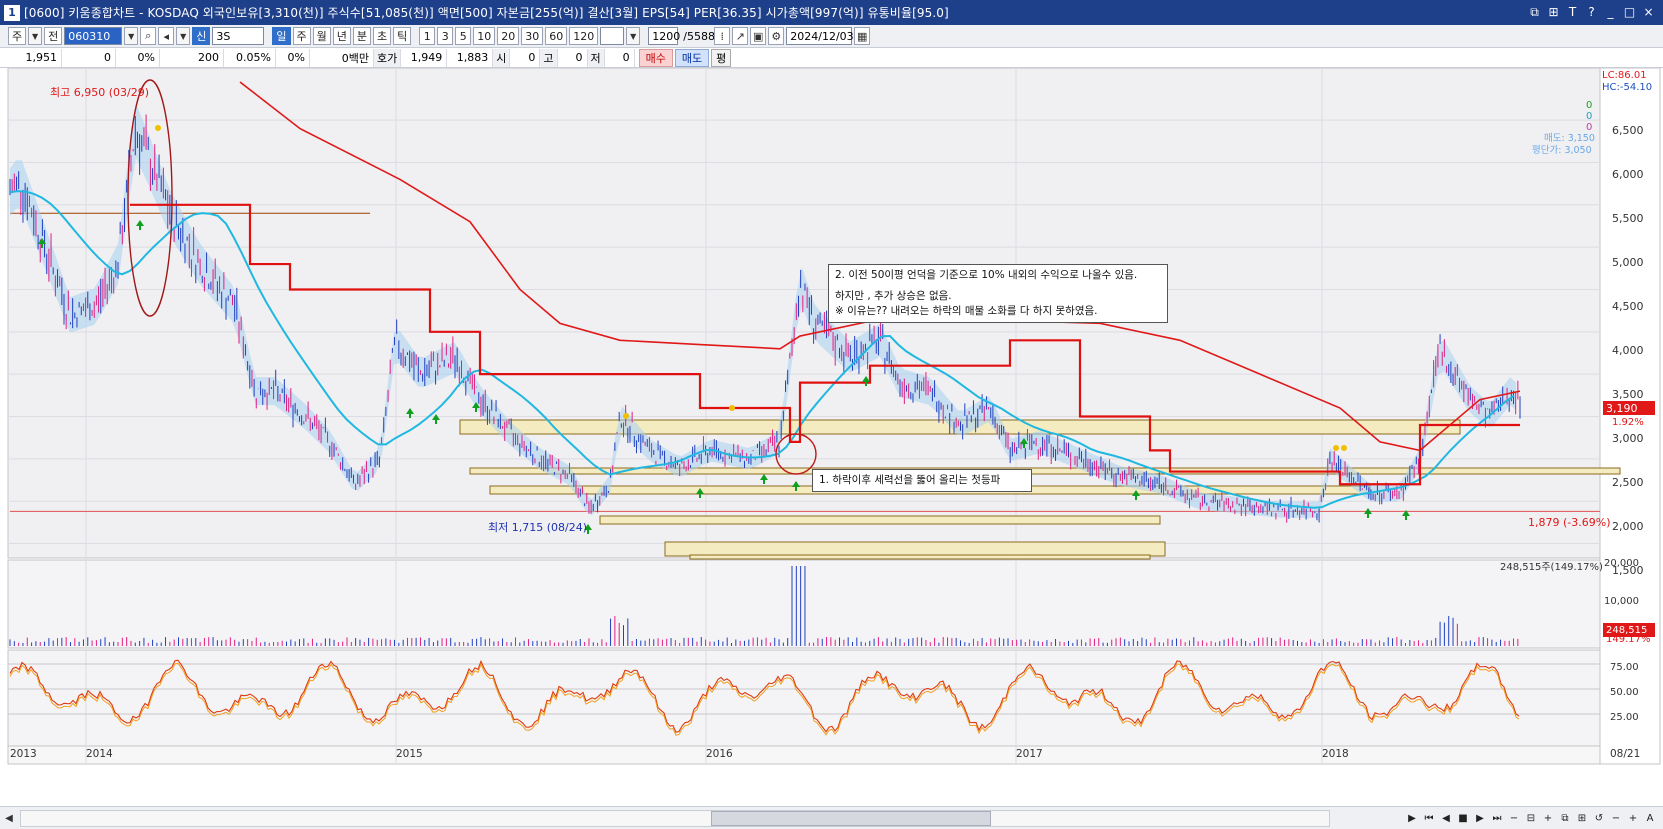 Image resolution: width=1663 pixels, height=829 pixels. What do you see at coordinates (740, 36) in the screenshot?
I see `draw-icon: ↗` at bounding box center [740, 36].